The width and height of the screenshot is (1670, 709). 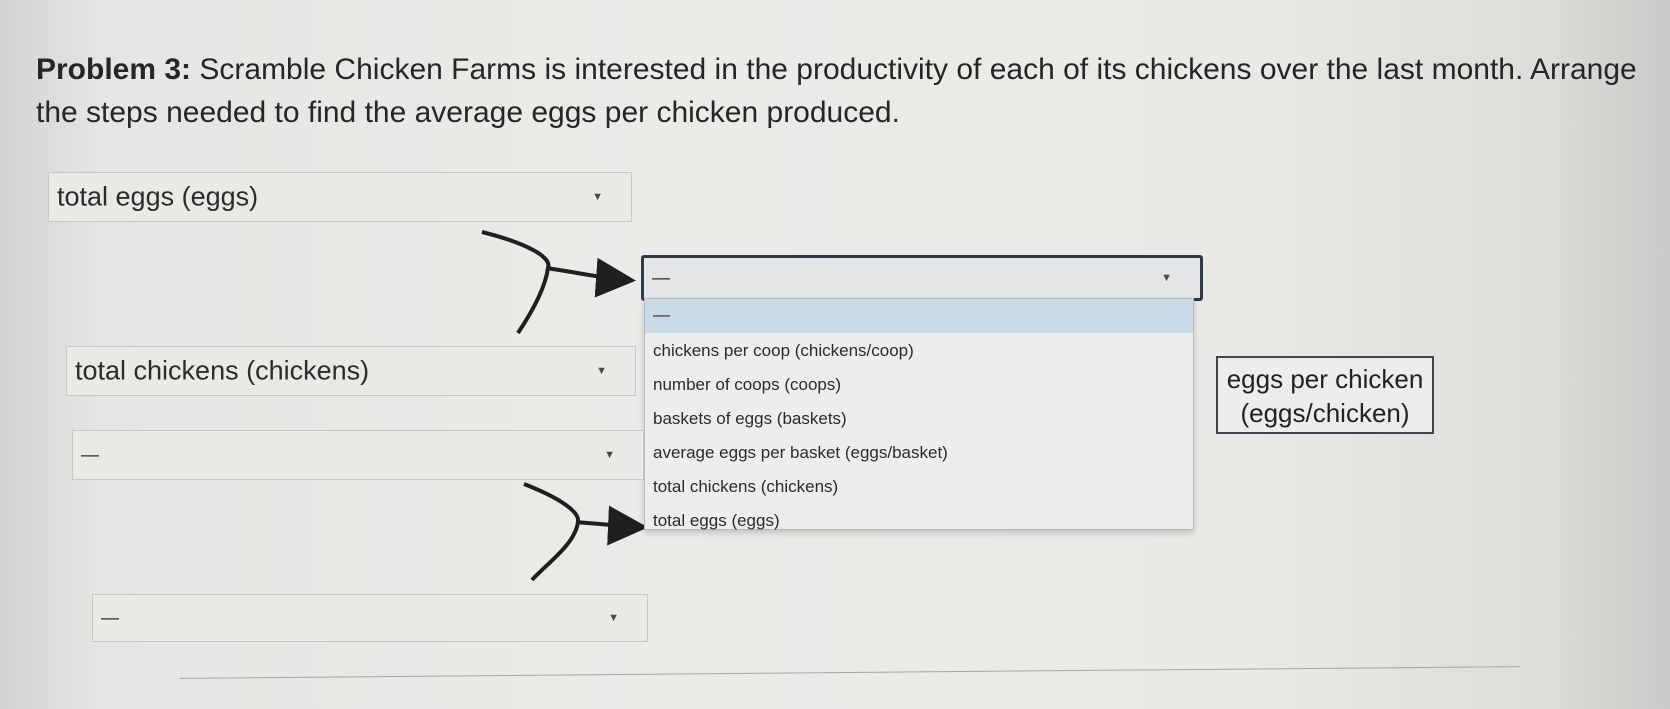 I want to click on dropdown-option-average-eggs-per-basket: average eggs per basket (eggs/basket), so click(x=919, y=453).